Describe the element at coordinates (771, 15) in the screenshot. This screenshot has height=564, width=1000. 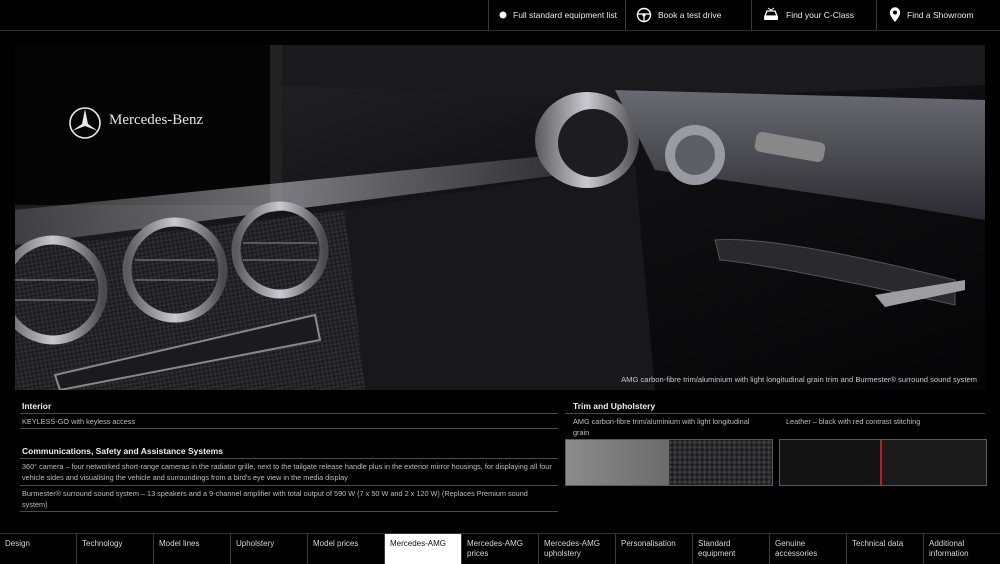
I see `car-icon` at that location.